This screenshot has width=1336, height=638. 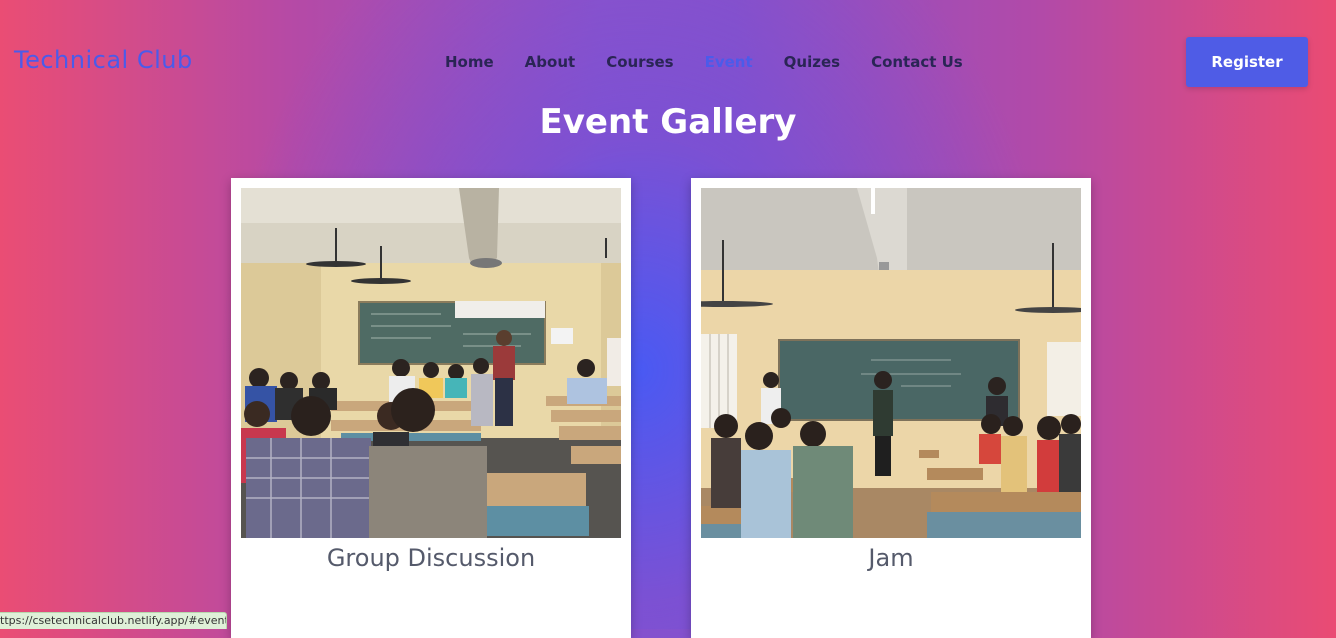 What do you see at coordinates (103, 60) in the screenshot?
I see `site-logo: Technical Club` at bounding box center [103, 60].